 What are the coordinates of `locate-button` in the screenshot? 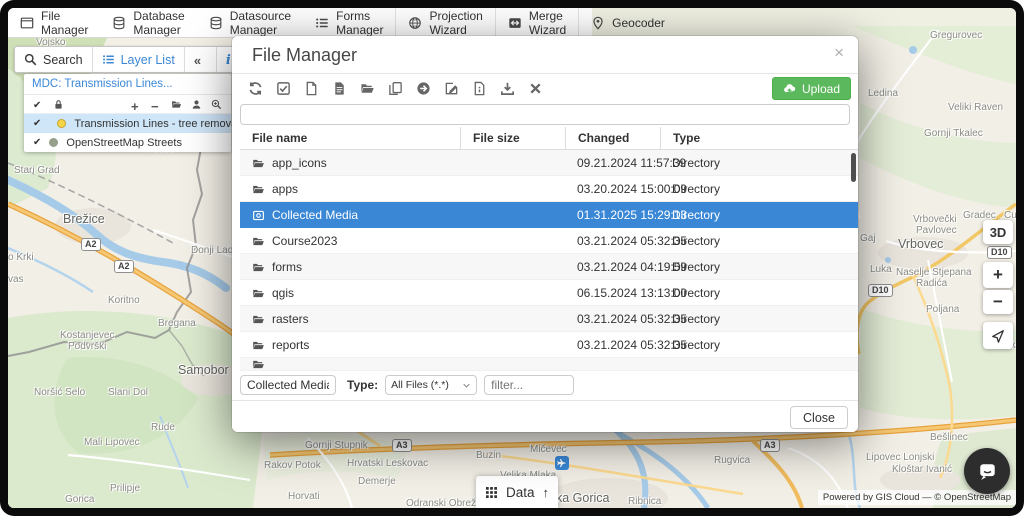 It's located at (998, 335).